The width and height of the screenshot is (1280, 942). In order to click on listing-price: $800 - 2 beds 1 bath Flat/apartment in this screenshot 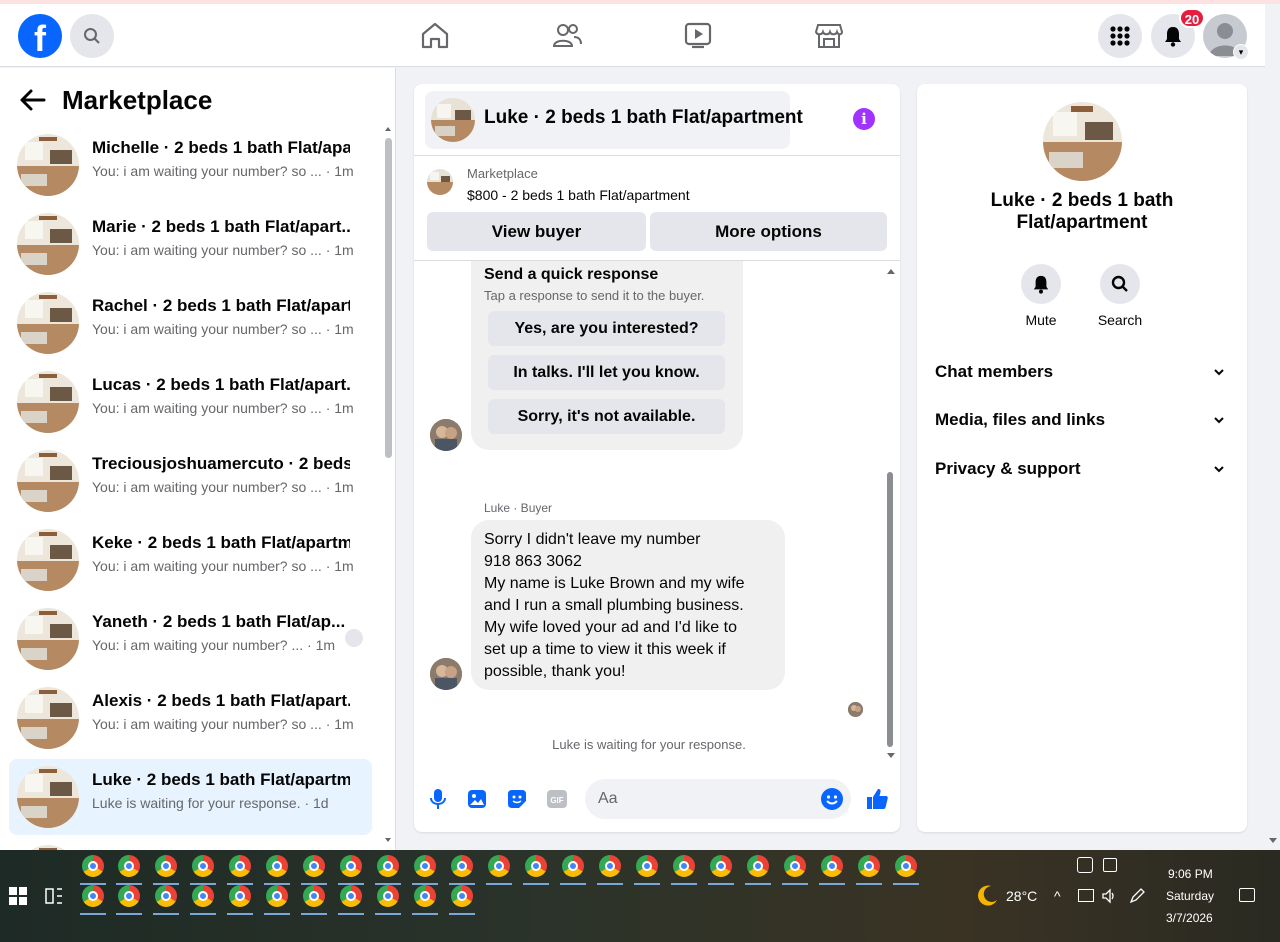, I will do `click(578, 195)`.